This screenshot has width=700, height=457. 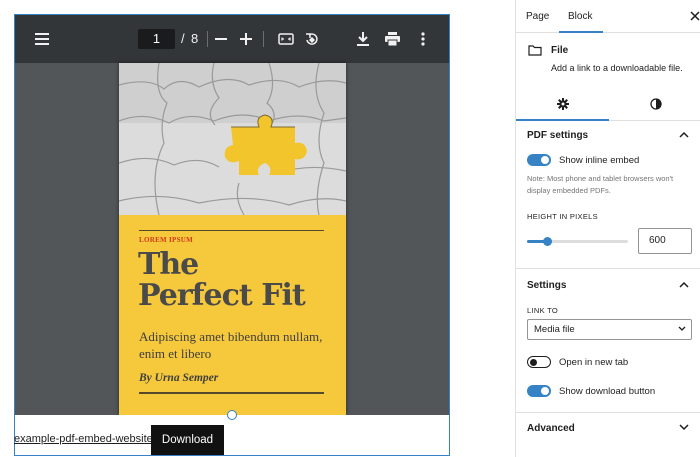 What do you see at coordinates (594, 362) in the screenshot?
I see `open-new-tab-label: Open in new tab` at bounding box center [594, 362].